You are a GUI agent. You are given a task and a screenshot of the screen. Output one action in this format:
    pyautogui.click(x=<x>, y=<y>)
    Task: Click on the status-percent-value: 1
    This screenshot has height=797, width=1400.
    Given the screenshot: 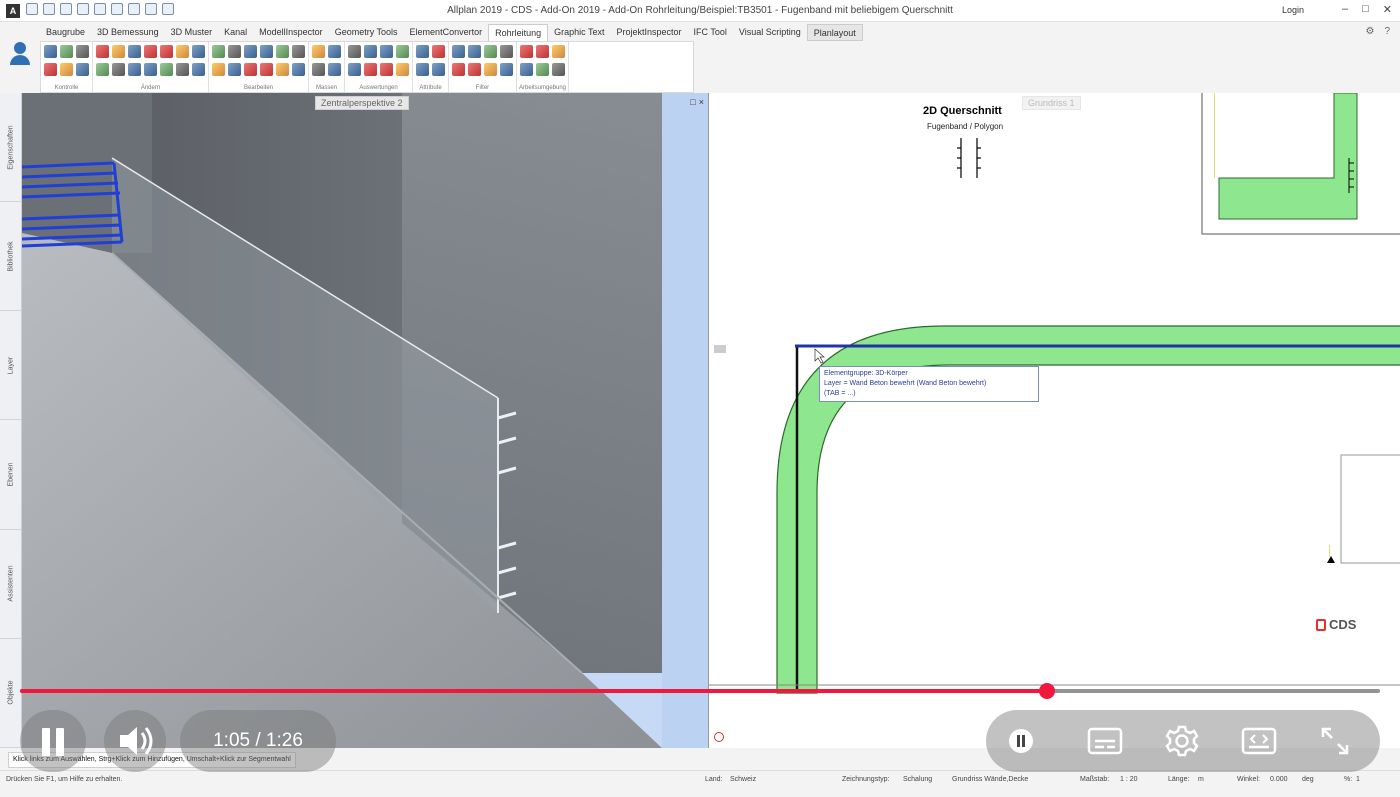 What is the action you would take?
    pyautogui.click(x=1358, y=779)
    